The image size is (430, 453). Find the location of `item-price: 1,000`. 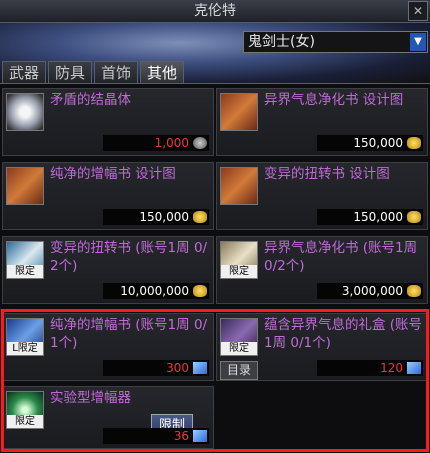

item-price: 1,000 is located at coordinates (156, 143).